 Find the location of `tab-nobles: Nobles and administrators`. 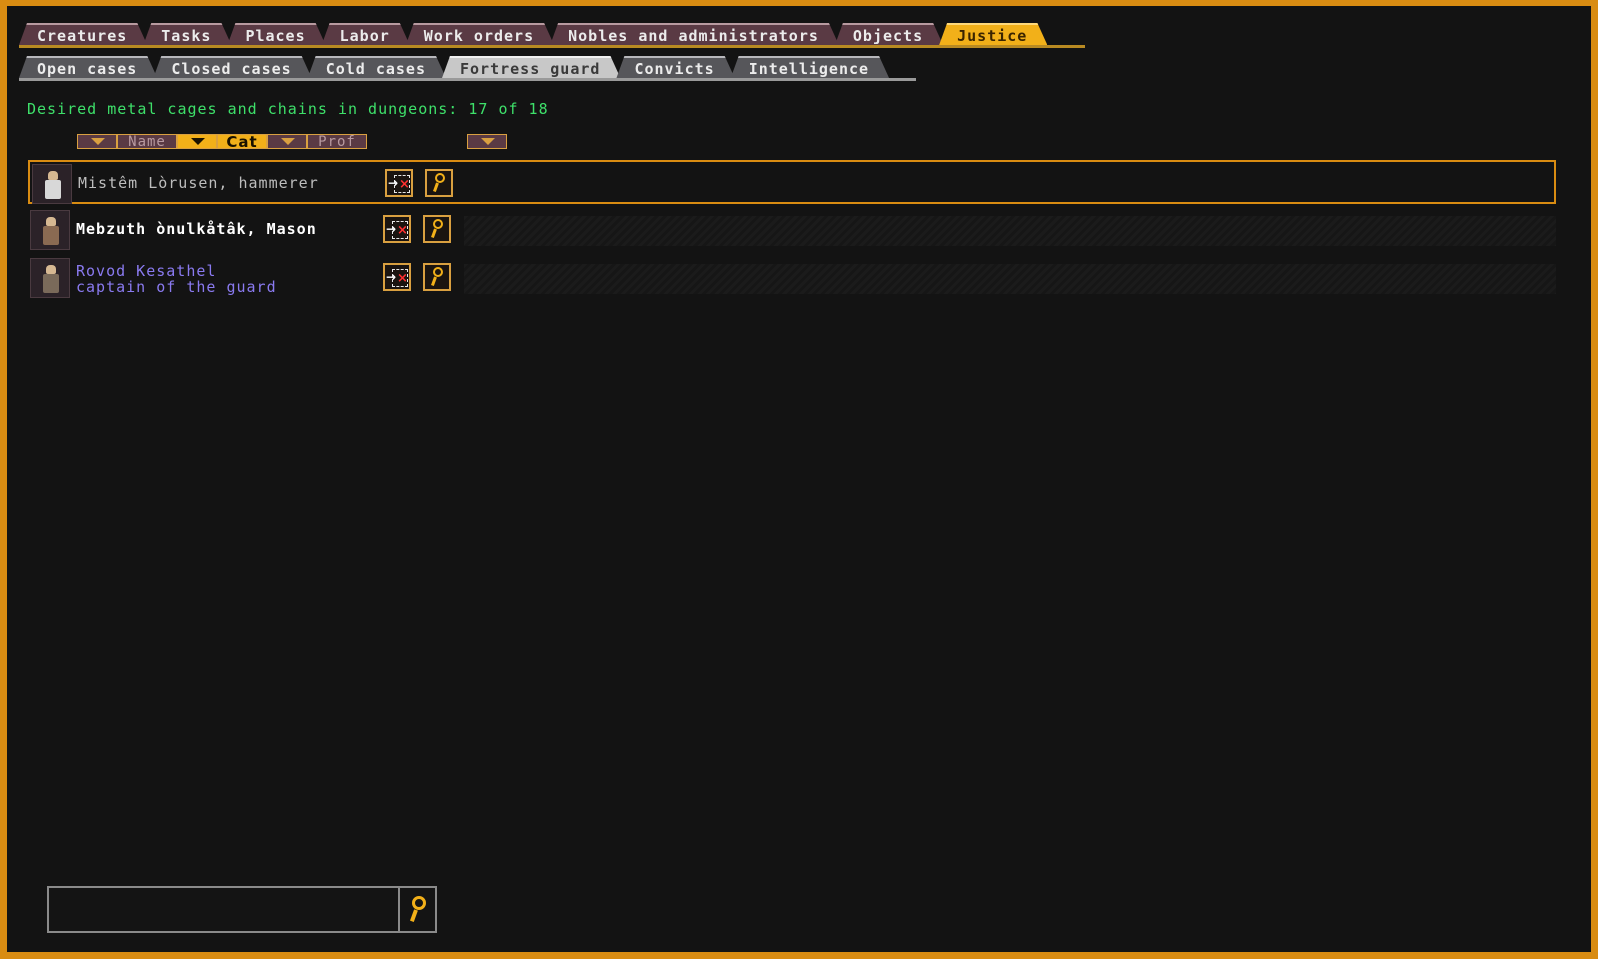

tab-nobles: Nobles and administrators is located at coordinates (694, 34).